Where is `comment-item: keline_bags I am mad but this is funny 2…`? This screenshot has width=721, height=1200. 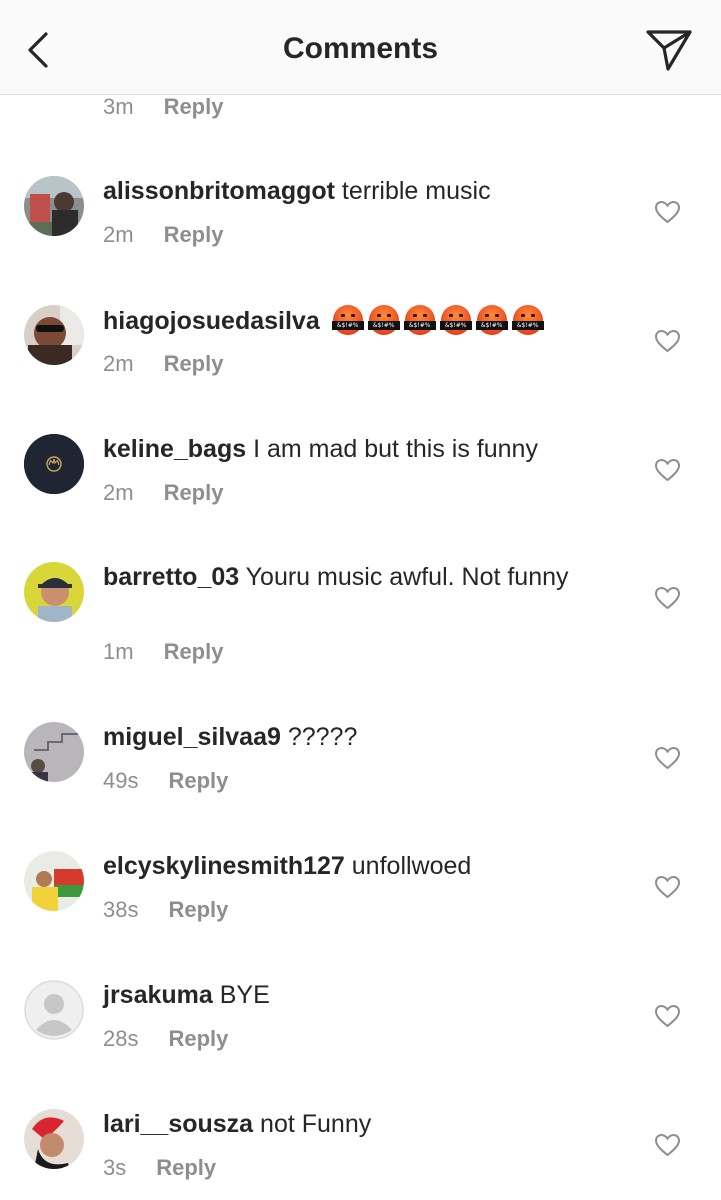
comment-item: keline_bags I am mad but this is funny 2… is located at coordinates (360, 494).